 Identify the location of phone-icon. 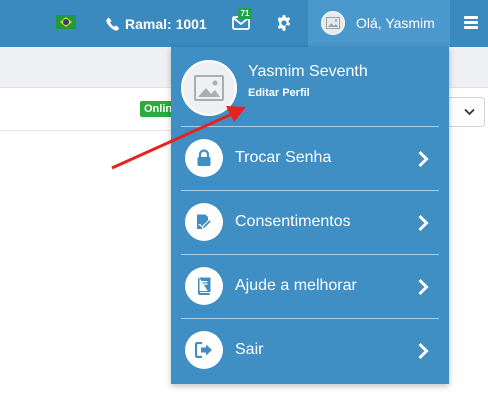
(113, 24).